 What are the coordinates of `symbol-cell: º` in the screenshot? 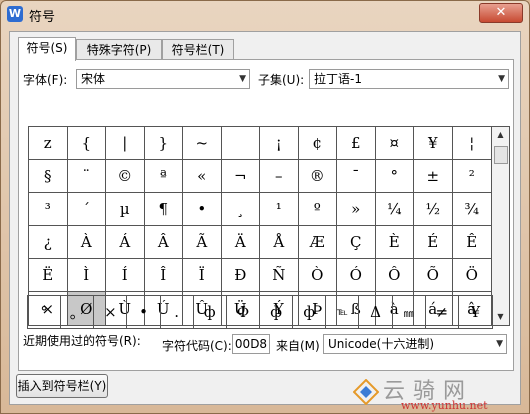 It's located at (317, 209).